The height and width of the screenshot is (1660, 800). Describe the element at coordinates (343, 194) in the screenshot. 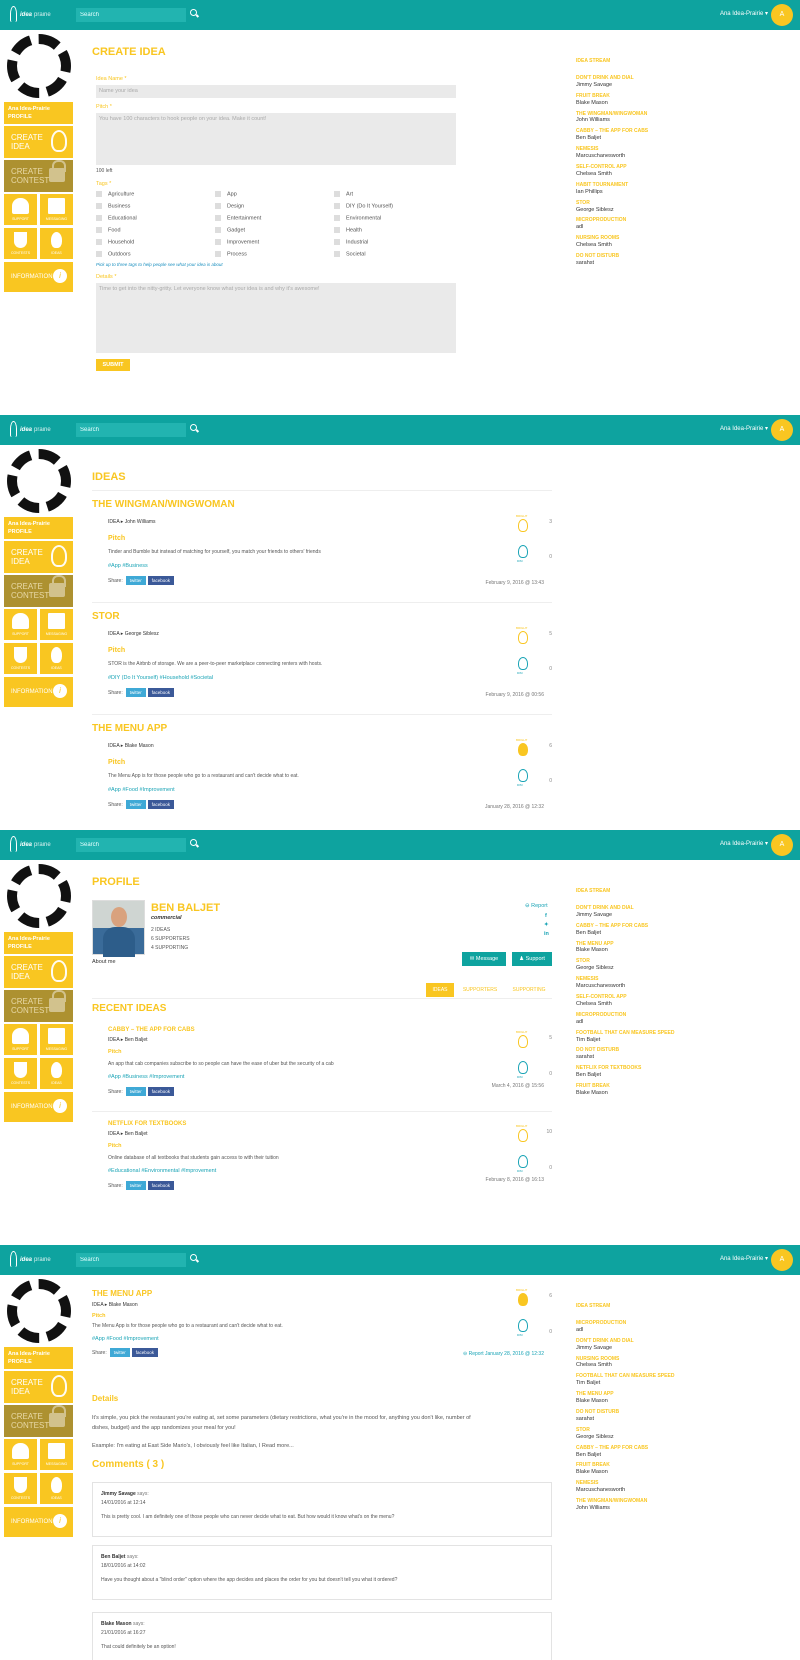

I see `tag-checkbox: Art` at that location.